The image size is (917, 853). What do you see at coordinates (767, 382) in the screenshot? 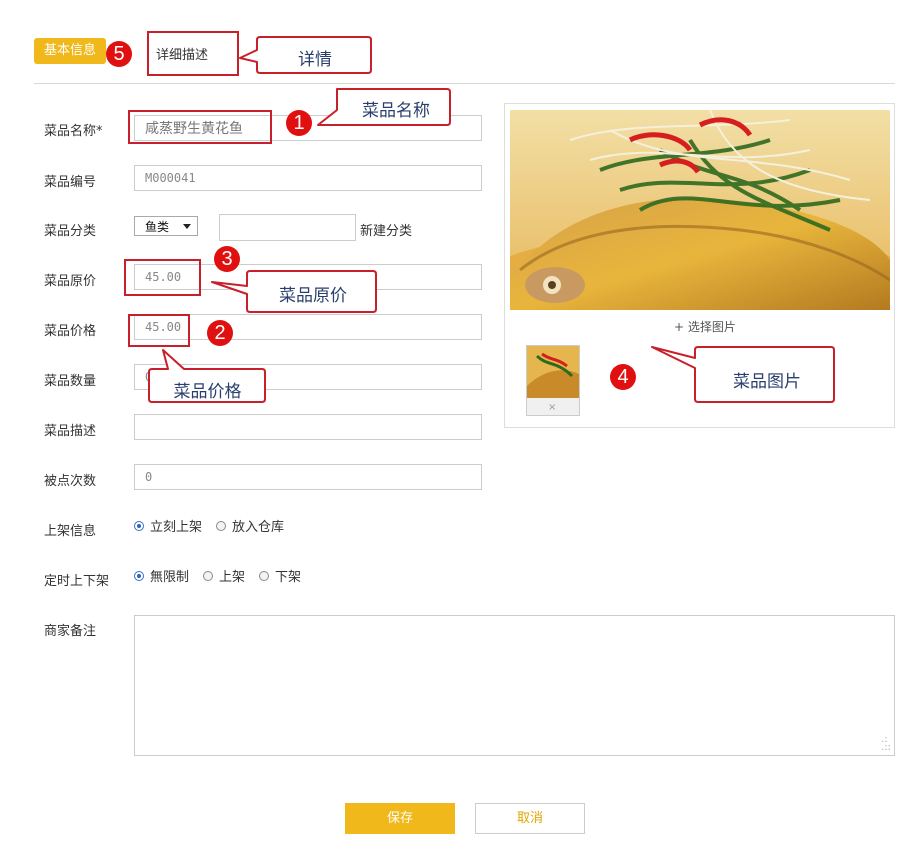
I see `callout-dish-image: 菜品图片` at bounding box center [767, 382].